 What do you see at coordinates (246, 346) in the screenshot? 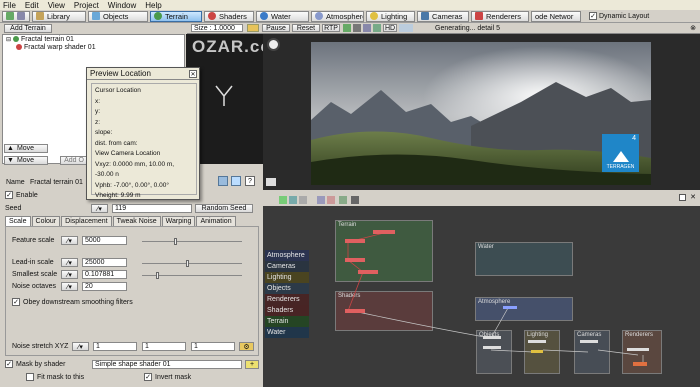
I see `stretch-link-button: ⚙` at bounding box center [246, 346].